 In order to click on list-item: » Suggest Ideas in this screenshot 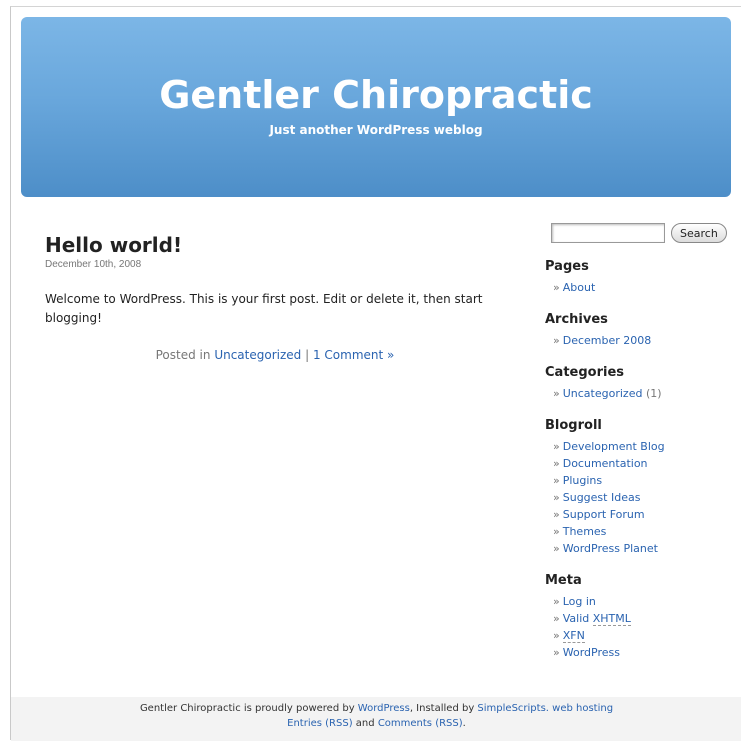, I will do `click(644, 497)`.